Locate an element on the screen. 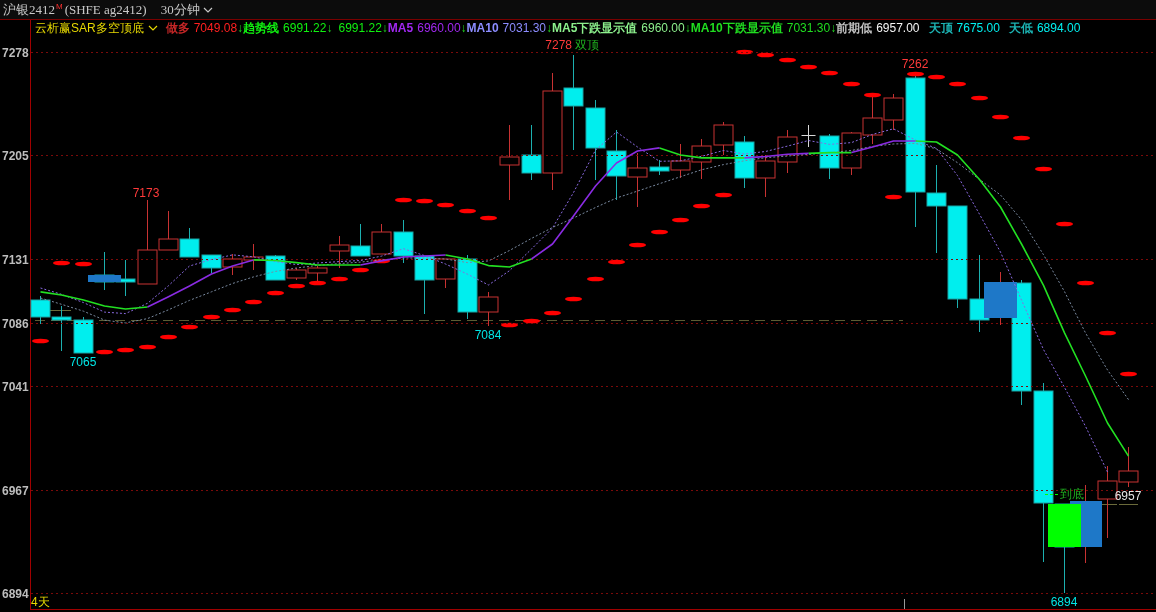 Image resolution: width=1156 pixels, height=612 pixels. signal-leader-line is located at coordinates (1052, 494).